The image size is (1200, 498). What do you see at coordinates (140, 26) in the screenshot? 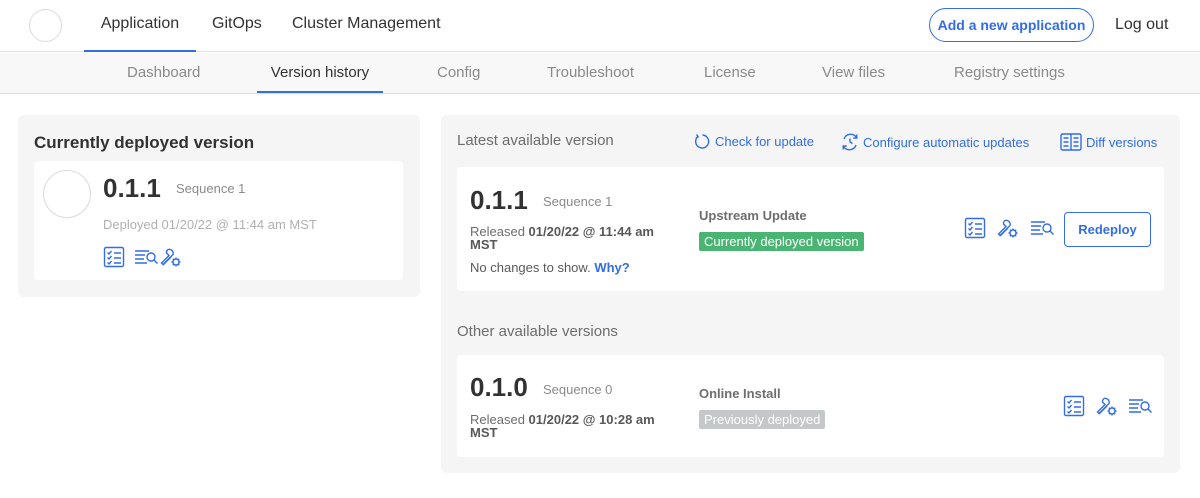
I see `nav-application: Application` at bounding box center [140, 26].